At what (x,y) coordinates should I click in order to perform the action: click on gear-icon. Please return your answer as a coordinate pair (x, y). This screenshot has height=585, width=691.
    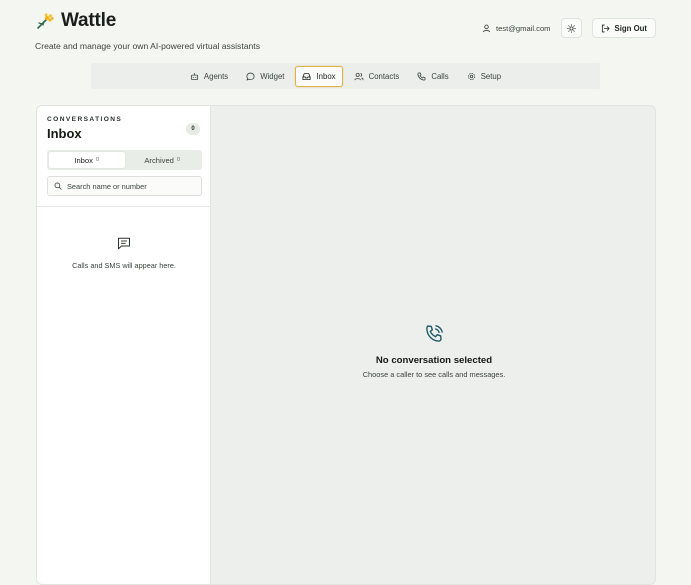
    Looking at the image, I should click on (471, 76).